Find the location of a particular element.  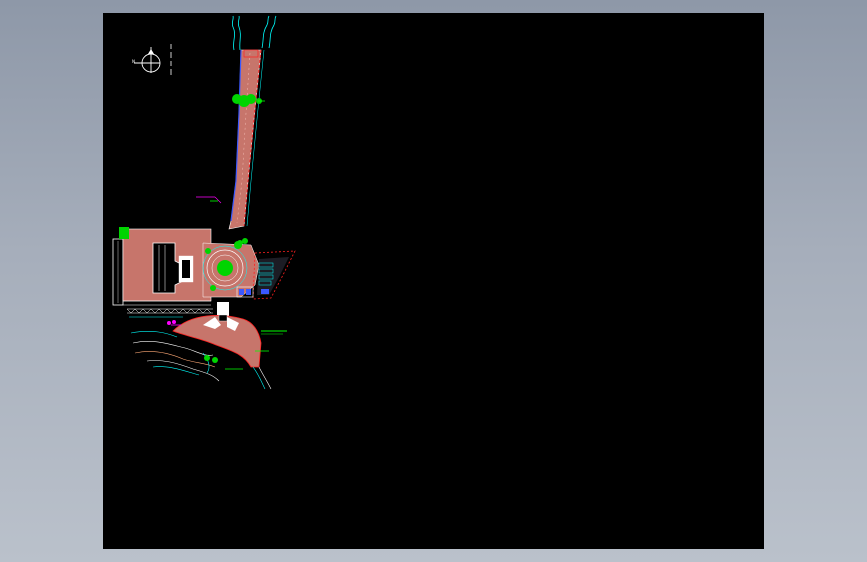

circular-plaza is located at coordinates (231, 269).